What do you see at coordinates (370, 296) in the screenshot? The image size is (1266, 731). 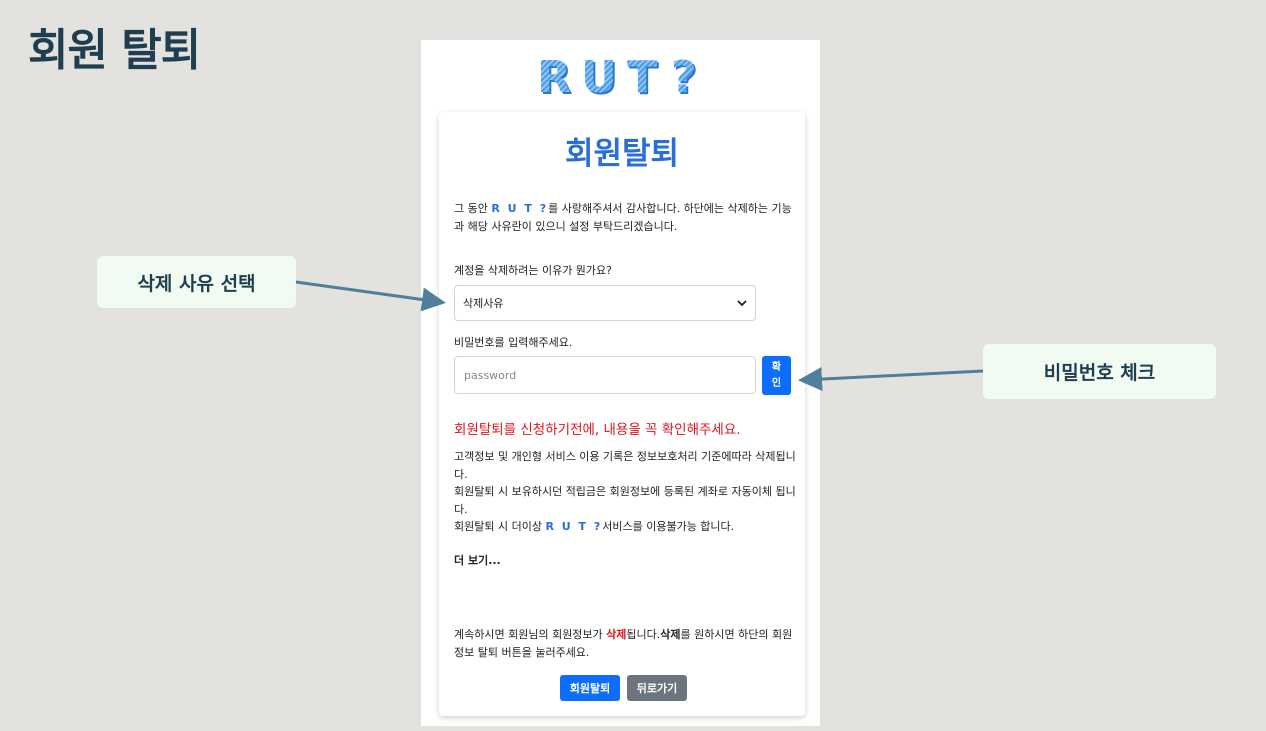 I see `arrow-to-select` at bounding box center [370, 296].